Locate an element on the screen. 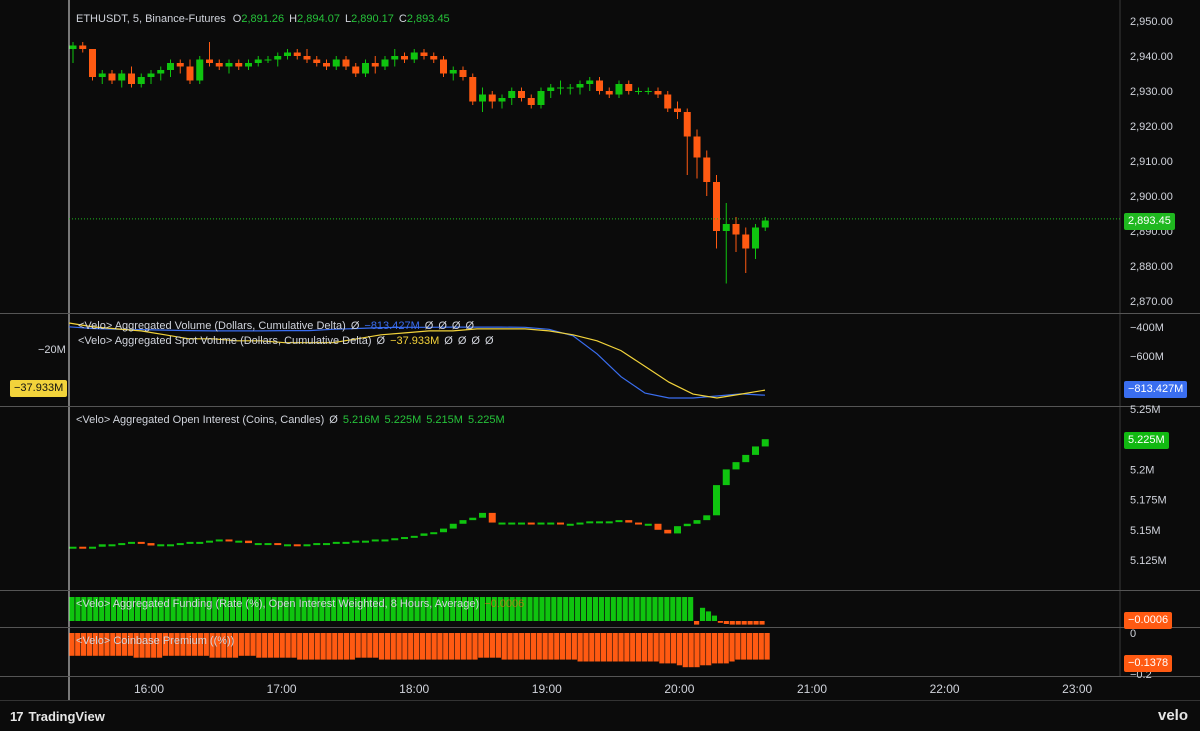  time-tick-label: 20:00 is located at coordinates (679, 689).